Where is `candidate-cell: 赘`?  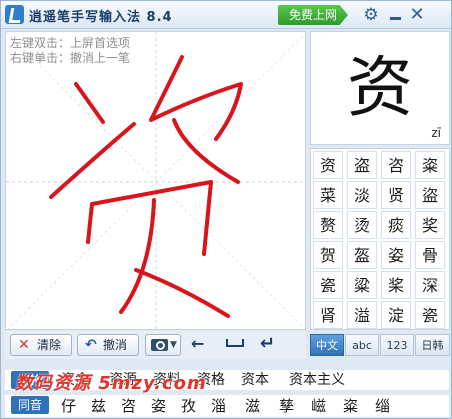 candidate-cell: 赘 is located at coordinates (328, 225).